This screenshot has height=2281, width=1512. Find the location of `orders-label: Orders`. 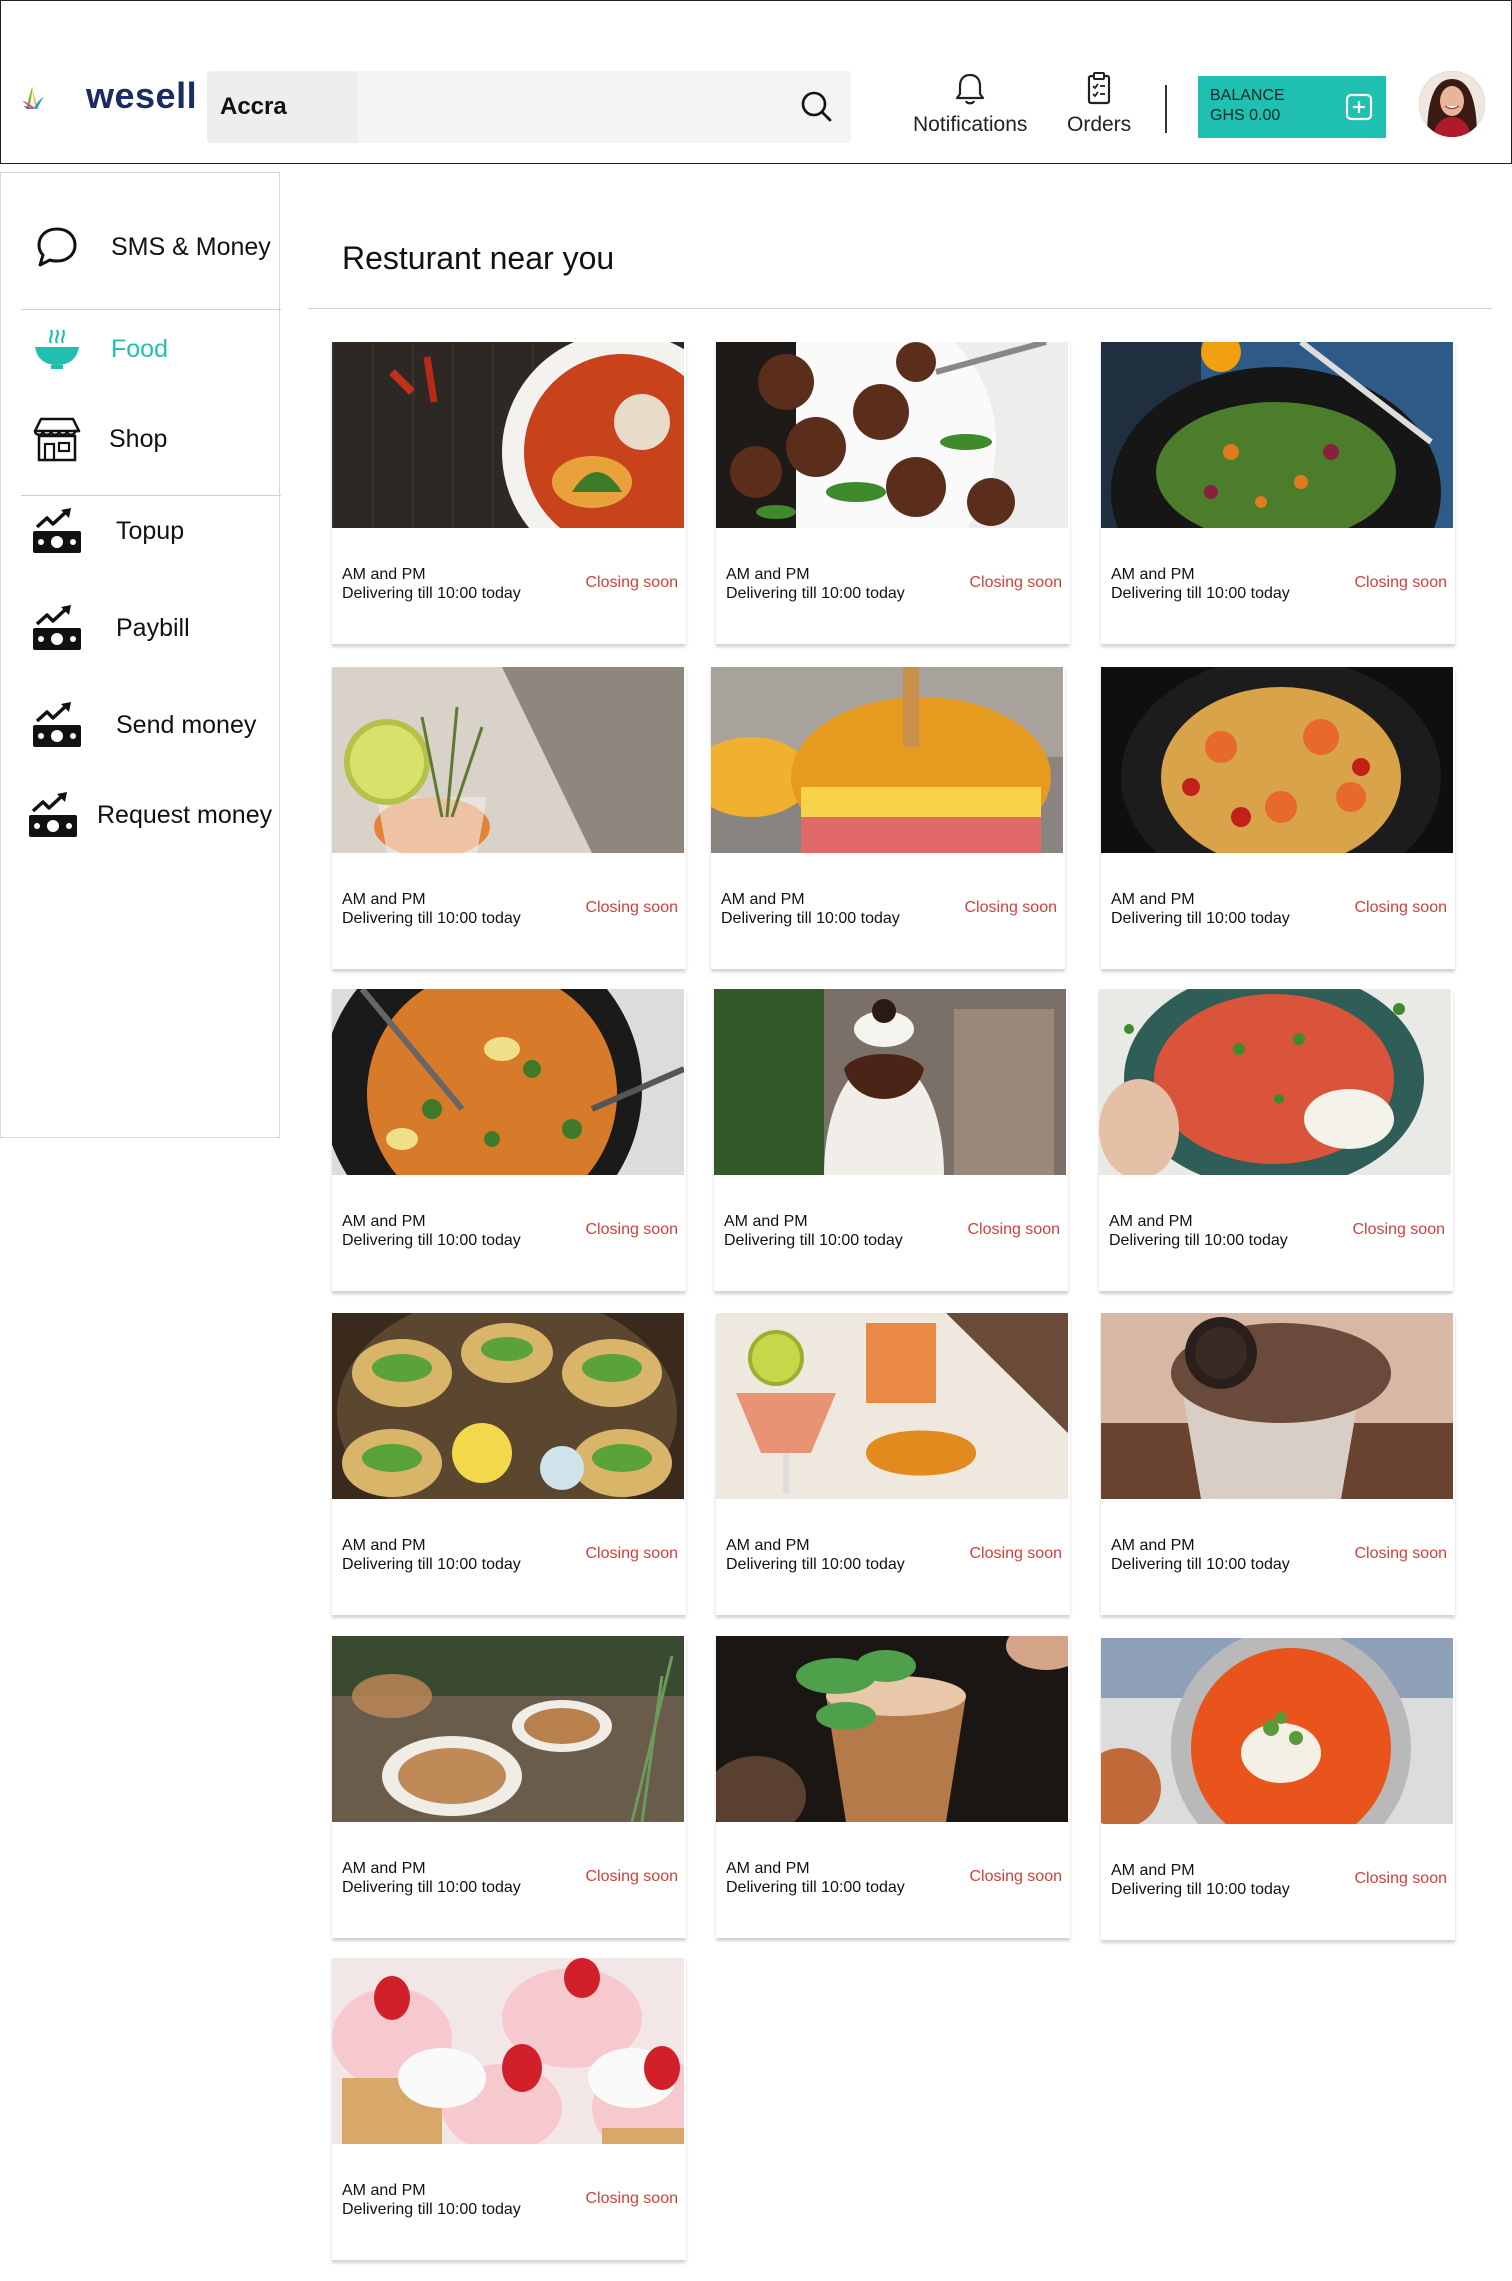

orders-label: Orders is located at coordinates (1099, 124).